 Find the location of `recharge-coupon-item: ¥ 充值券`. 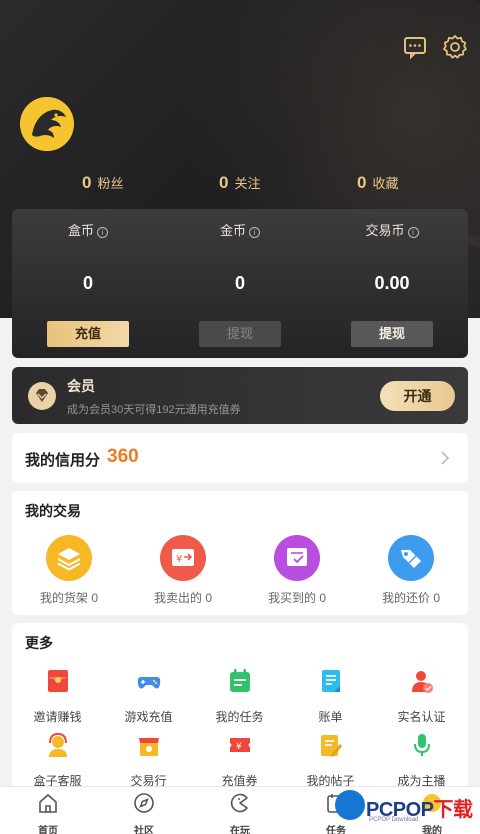

recharge-coupon-item: ¥ 充值券 is located at coordinates (239, 760).